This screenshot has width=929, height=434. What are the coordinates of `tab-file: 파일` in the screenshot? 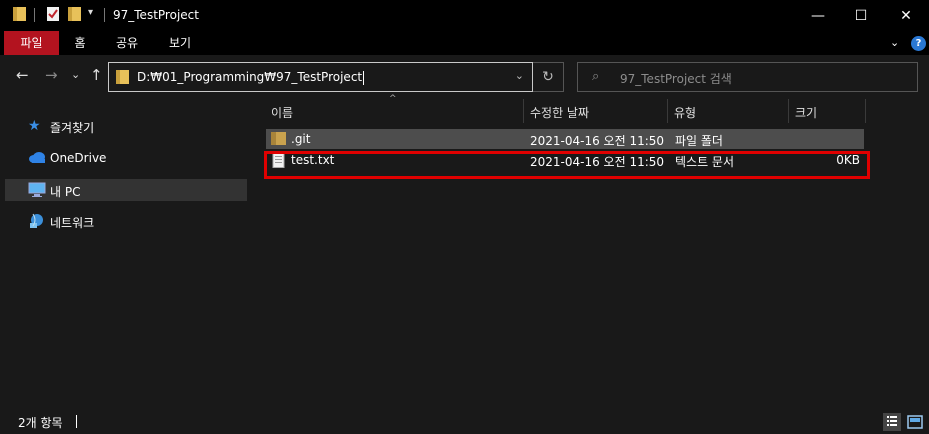 It's located at (31, 43).